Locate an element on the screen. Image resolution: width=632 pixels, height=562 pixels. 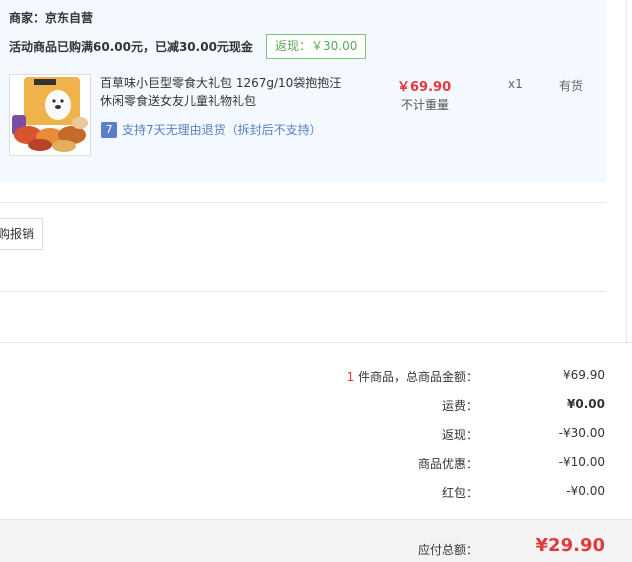
rebate-tag: 返现：￥30.00 is located at coordinates (316, 46).